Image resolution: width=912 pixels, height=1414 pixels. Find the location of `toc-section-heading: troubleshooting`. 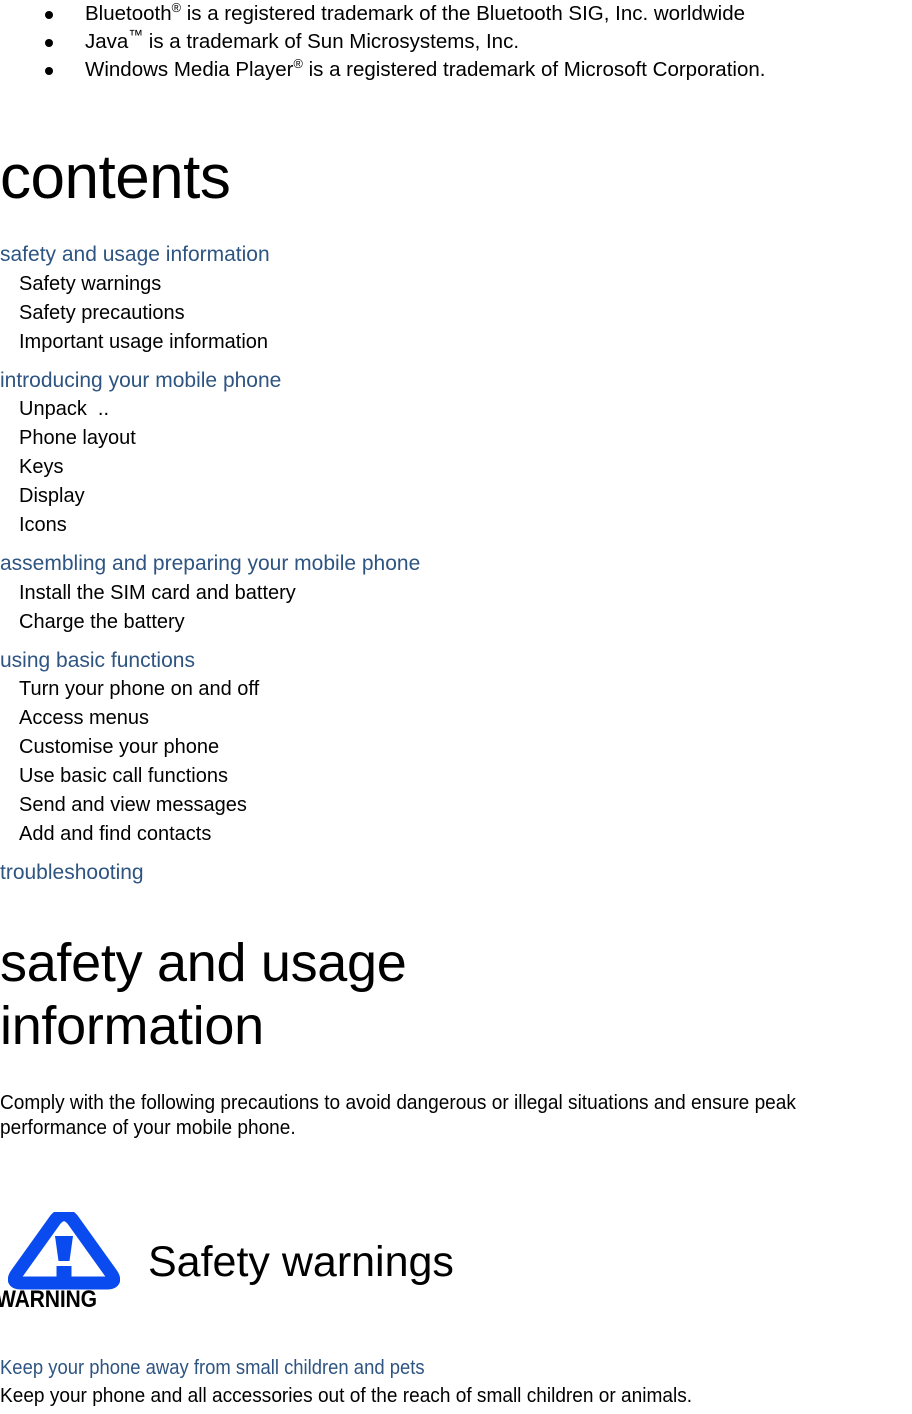

toc-section-heading: troubleshooting is located at coordinates (280, 873).